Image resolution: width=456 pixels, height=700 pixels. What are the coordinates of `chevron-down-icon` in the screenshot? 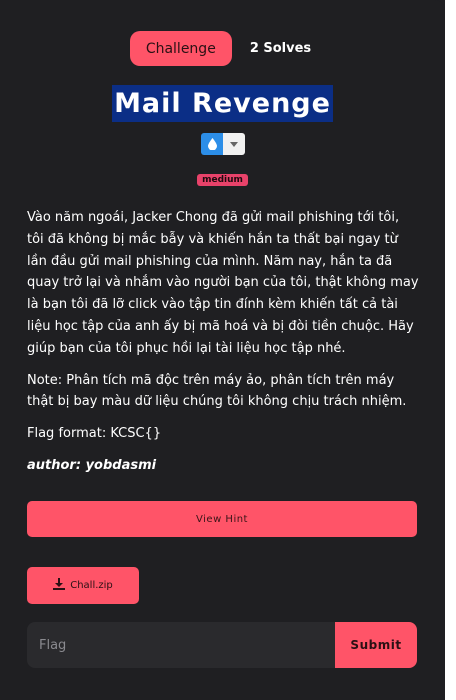 It's located at (234, 144).